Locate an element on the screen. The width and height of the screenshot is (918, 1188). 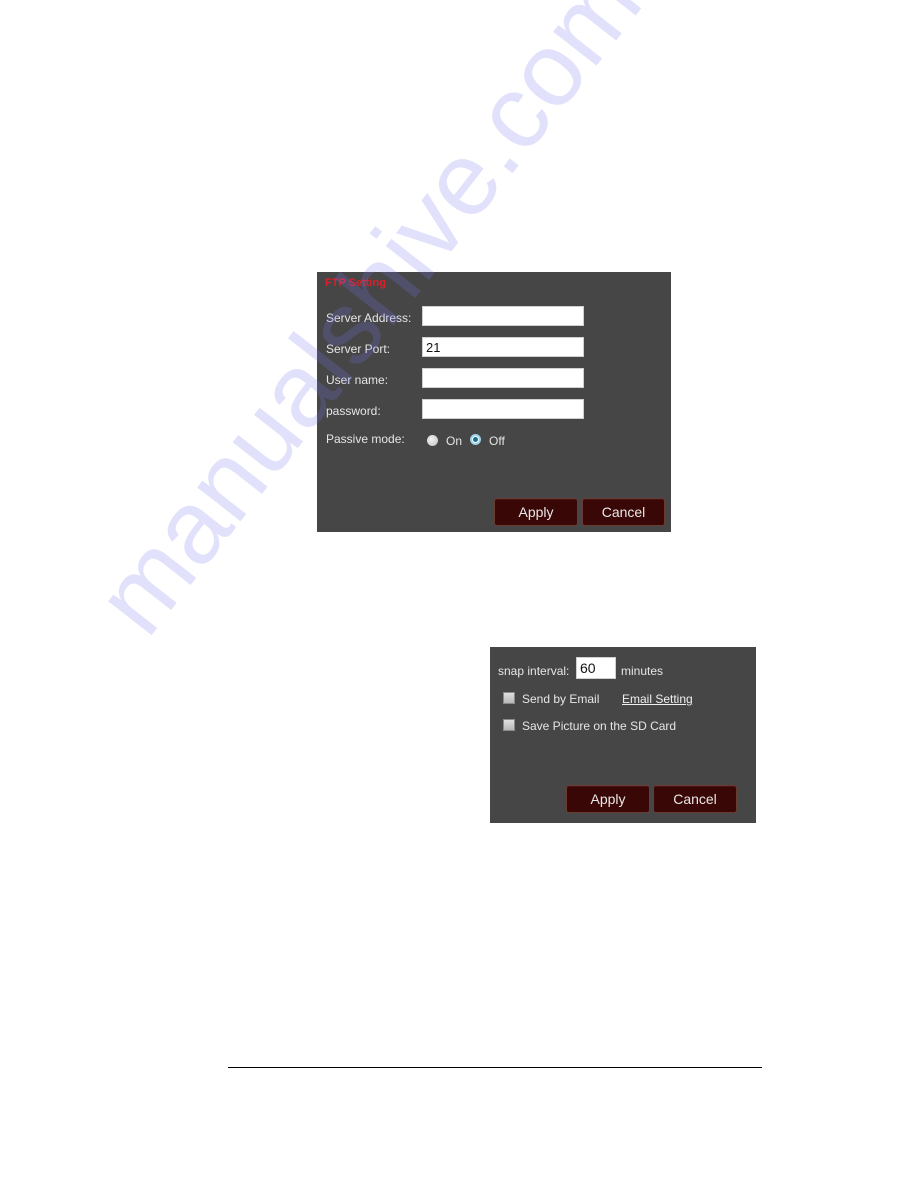
server-address-label: Server Address: is located at coordinates (369, 318).